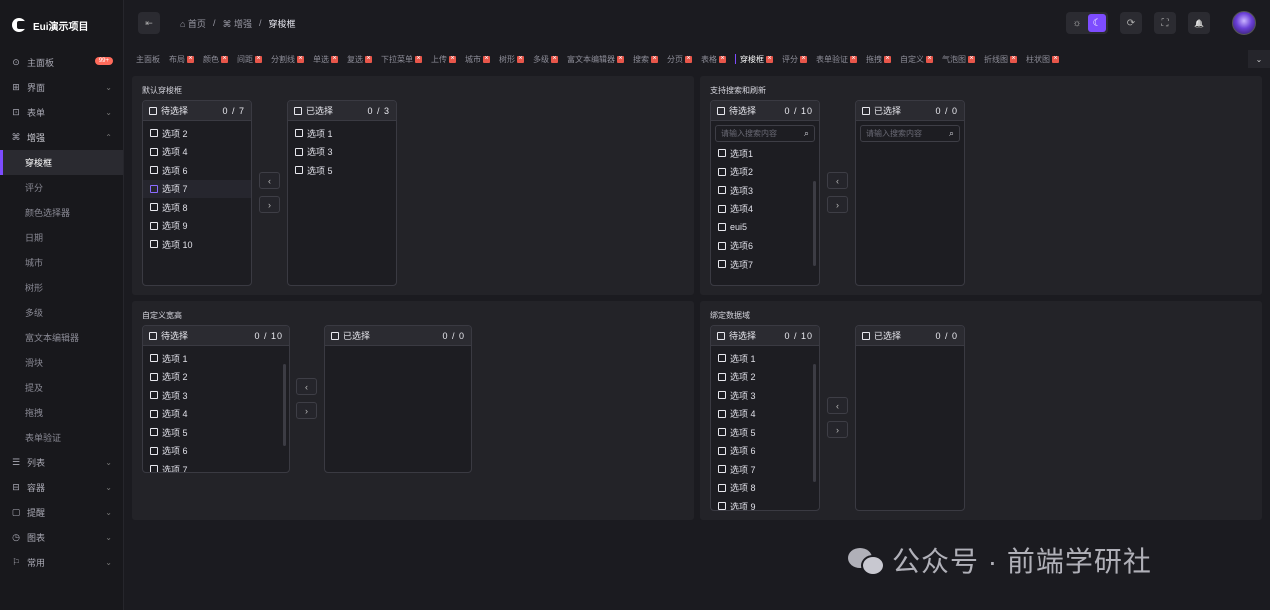 This screenshot has height=610, width=1270. I want to click on tab-item: 城市, so click(477, 59).